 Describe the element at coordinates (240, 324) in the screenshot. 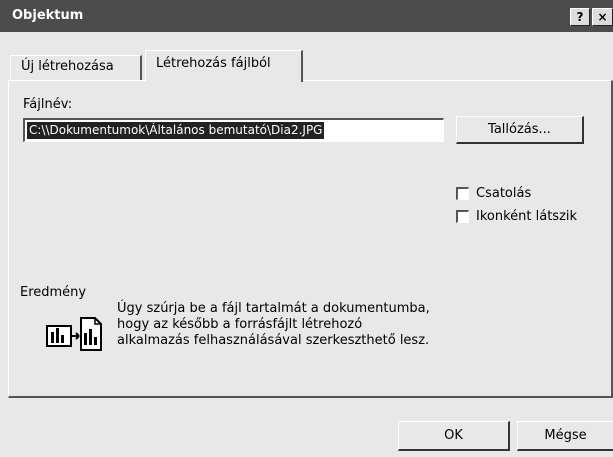

I see `result-line: hogy az később a forrásfájlt létrehozó` at that location.